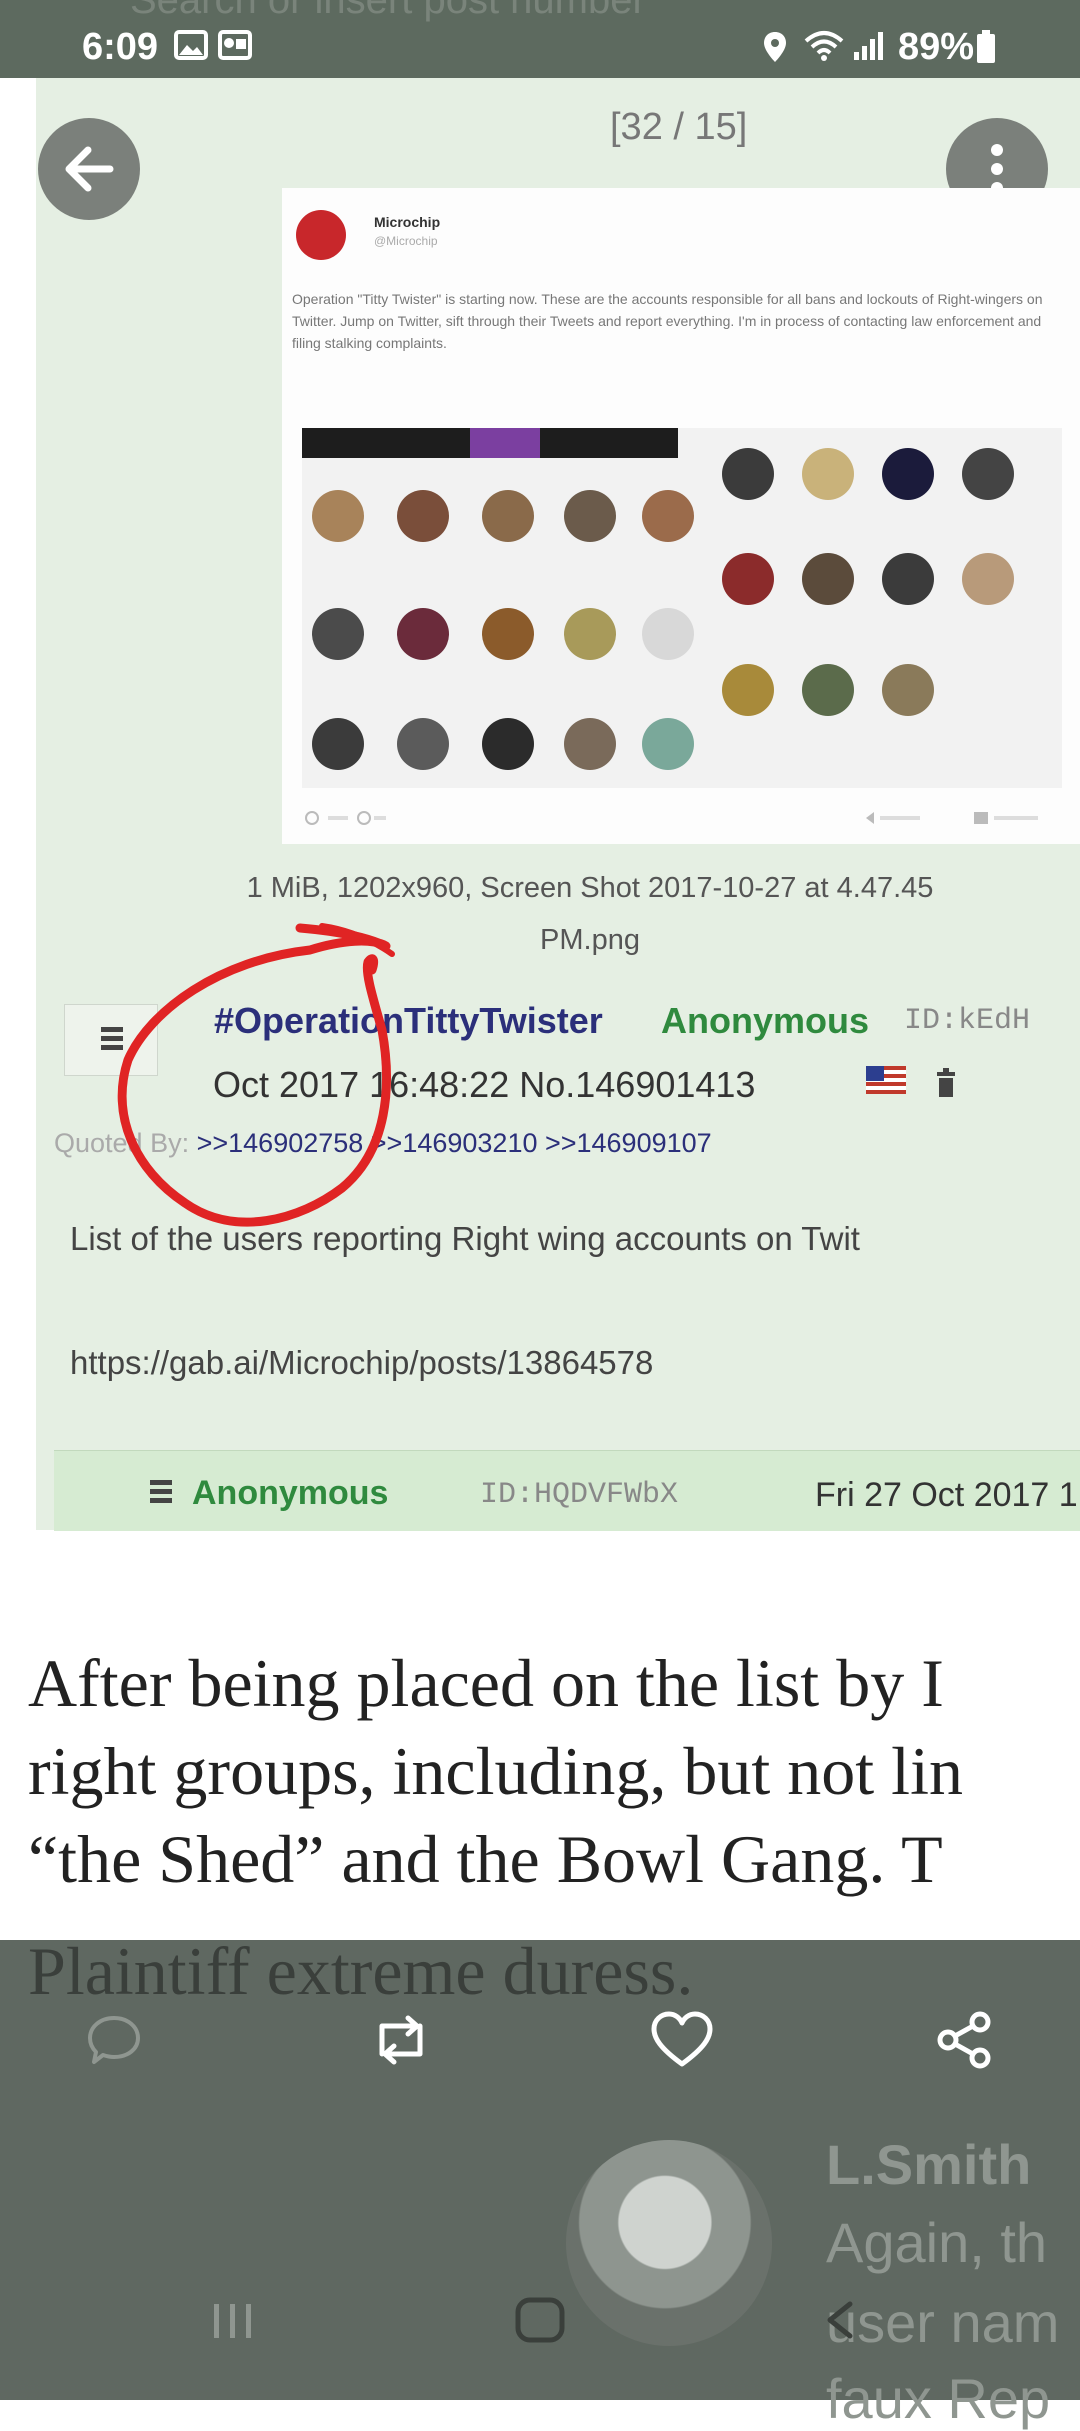 This screenshot has height=2431, width=1080. Describe the element at coordinates (838, 2320) in the screenshot. I see `back-nav-button` at that location.